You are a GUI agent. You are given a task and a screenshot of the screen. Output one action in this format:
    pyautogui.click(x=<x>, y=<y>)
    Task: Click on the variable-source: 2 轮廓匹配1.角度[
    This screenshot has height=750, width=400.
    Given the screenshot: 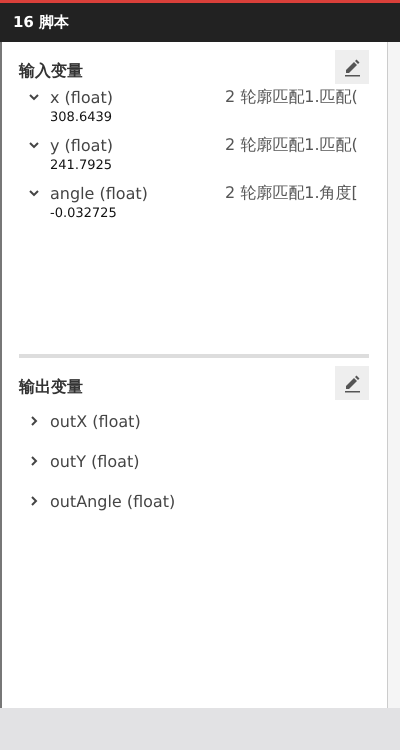 What is the action you would take?
    pyautogui.click(x=292, y=193)
    